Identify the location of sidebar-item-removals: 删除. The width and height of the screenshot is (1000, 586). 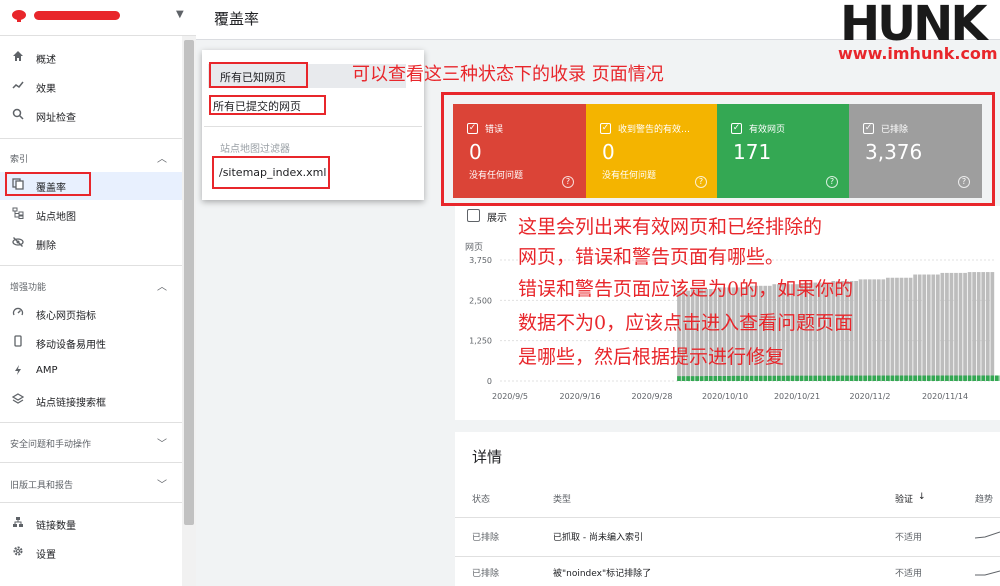
(91, 244).